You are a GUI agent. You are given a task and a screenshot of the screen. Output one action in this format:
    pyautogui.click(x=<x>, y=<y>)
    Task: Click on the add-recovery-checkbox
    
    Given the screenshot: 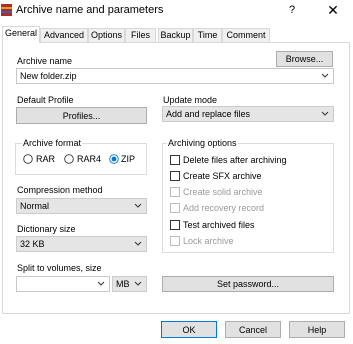 What is the action you would take?
    pyautogui.click(x=175, y=208)
    